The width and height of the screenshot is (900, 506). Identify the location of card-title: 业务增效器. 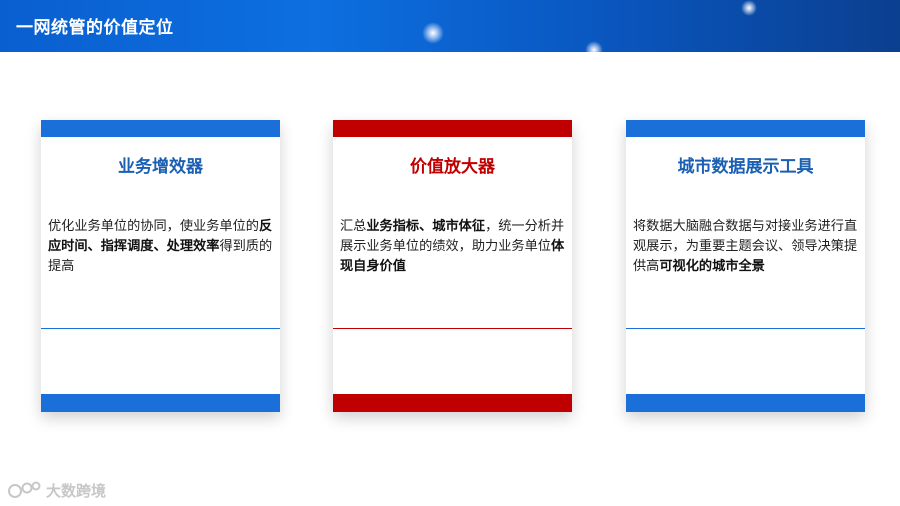
(160, 167).